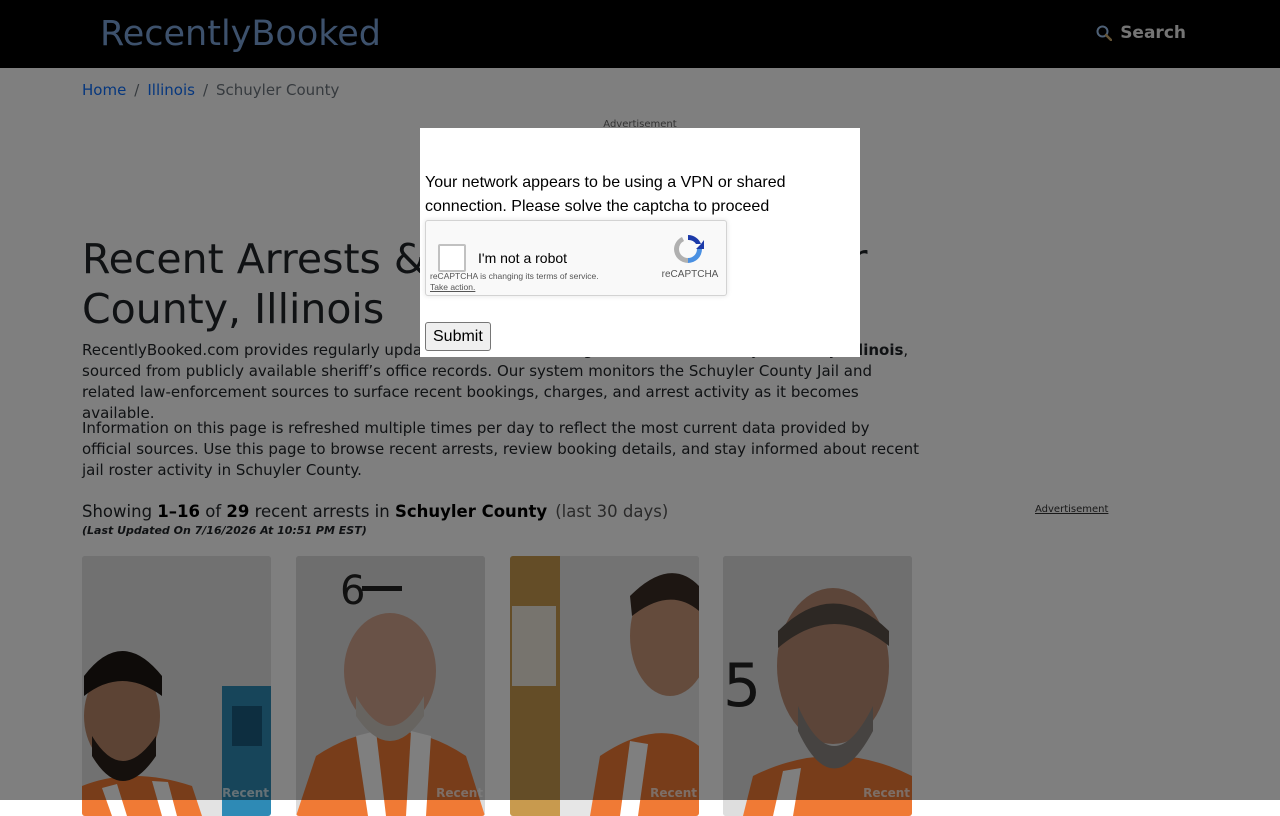  What do you see at coordinates (458, 336) in the screenshot?
I see `submit-button: Submit` at bounding box center [458, 336].